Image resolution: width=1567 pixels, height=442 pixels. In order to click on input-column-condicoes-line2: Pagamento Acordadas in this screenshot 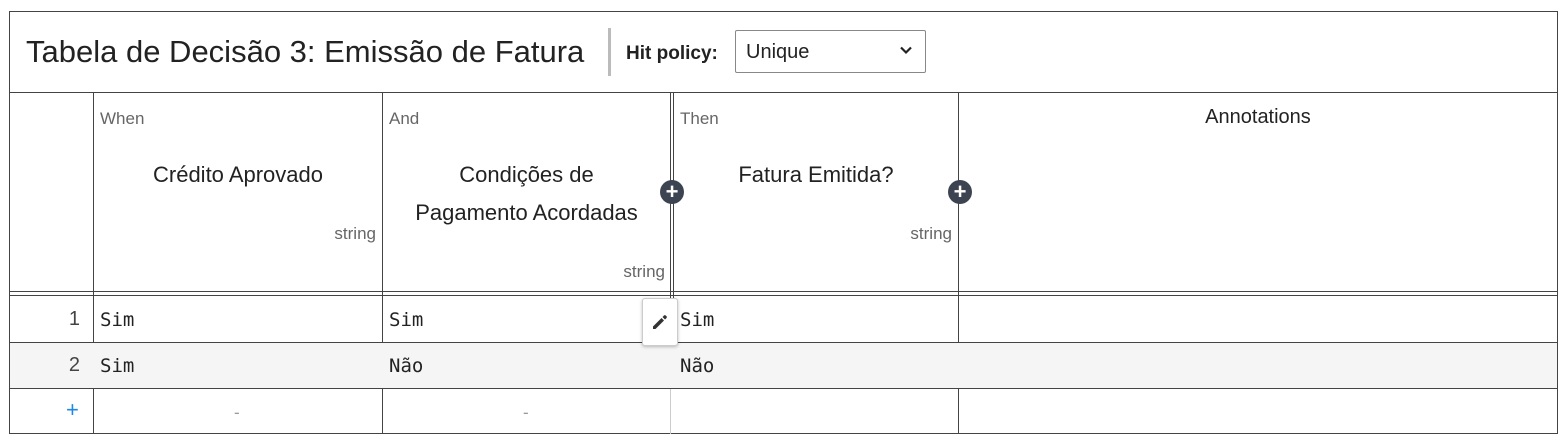, I will do `click(526, 213)`.